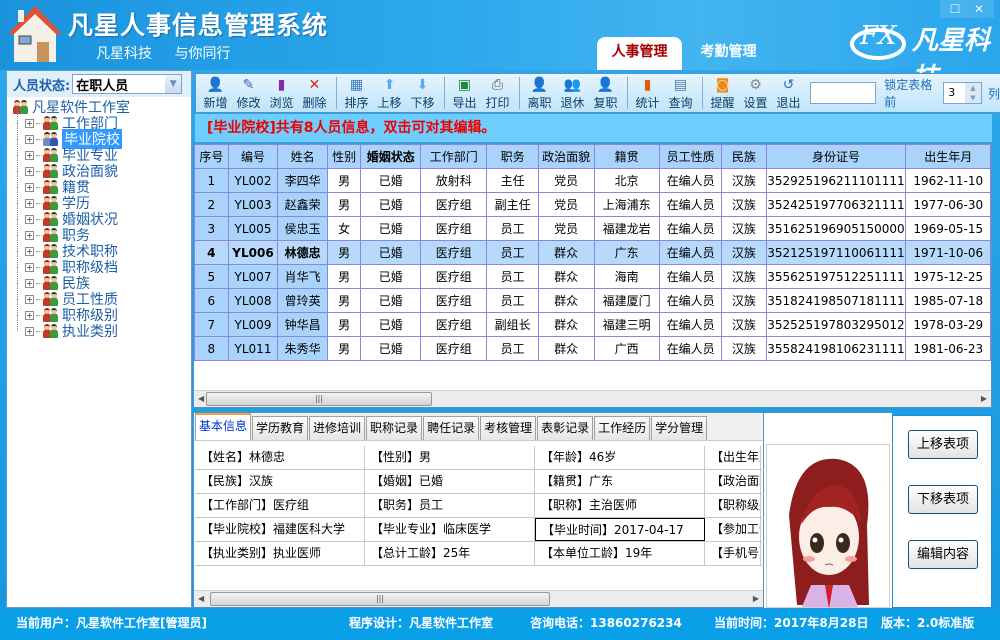 The height and width of the screenshot is (640, 1000). Describe the element at coordinates (733, 529) in the screenshot. I see `detail-field: 【参加工作` at that location.